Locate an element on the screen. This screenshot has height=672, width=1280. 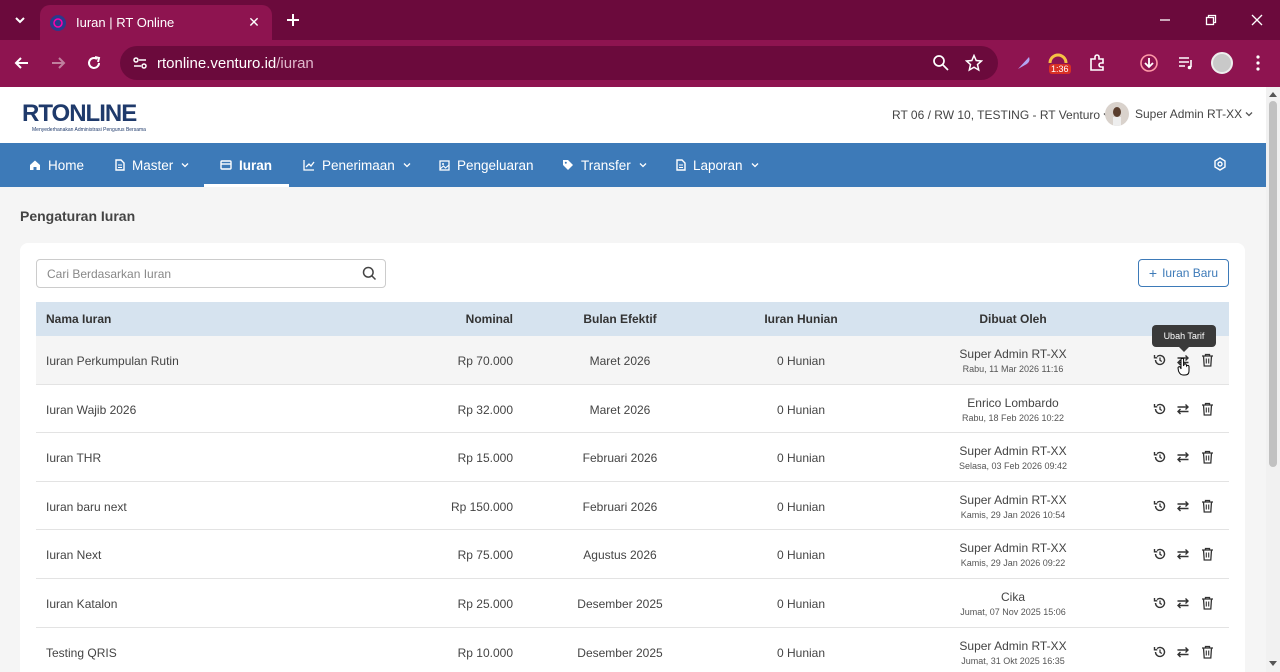
nav-pengeluaran: Pengeluaran is located at coordinates (486, 165).